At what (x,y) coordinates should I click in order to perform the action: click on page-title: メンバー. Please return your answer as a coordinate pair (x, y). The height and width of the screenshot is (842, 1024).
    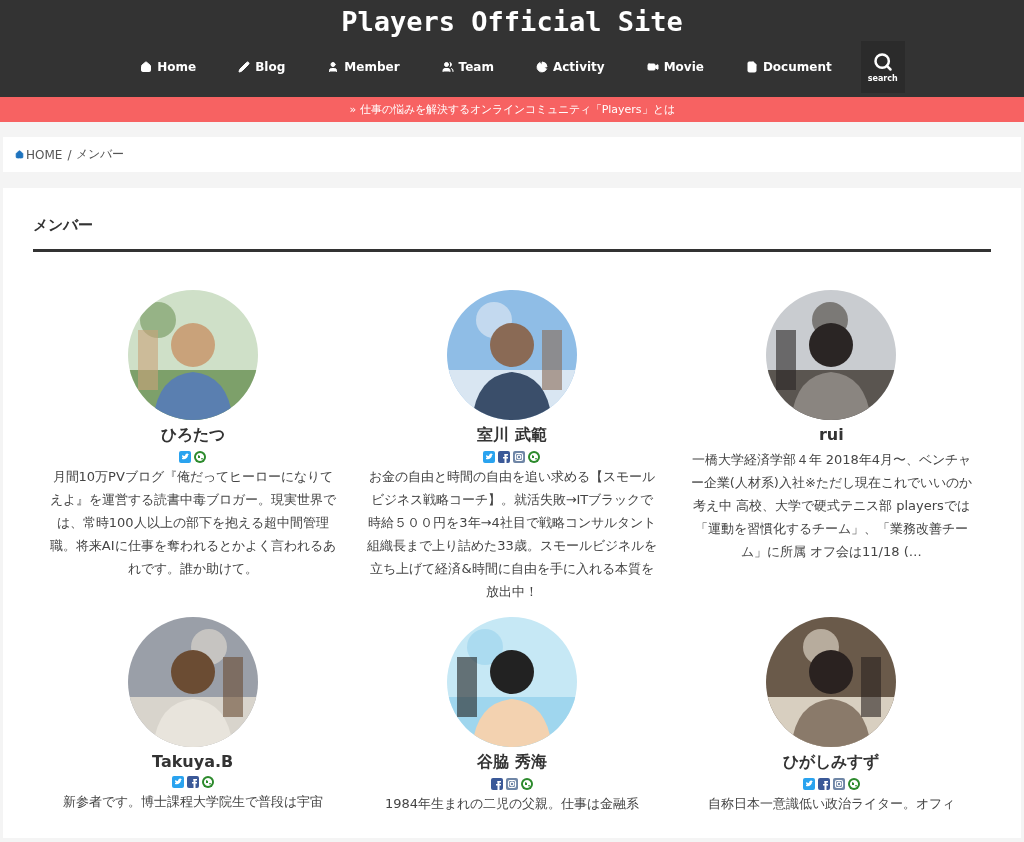
    Looking at the image, I should click on (512, 234).